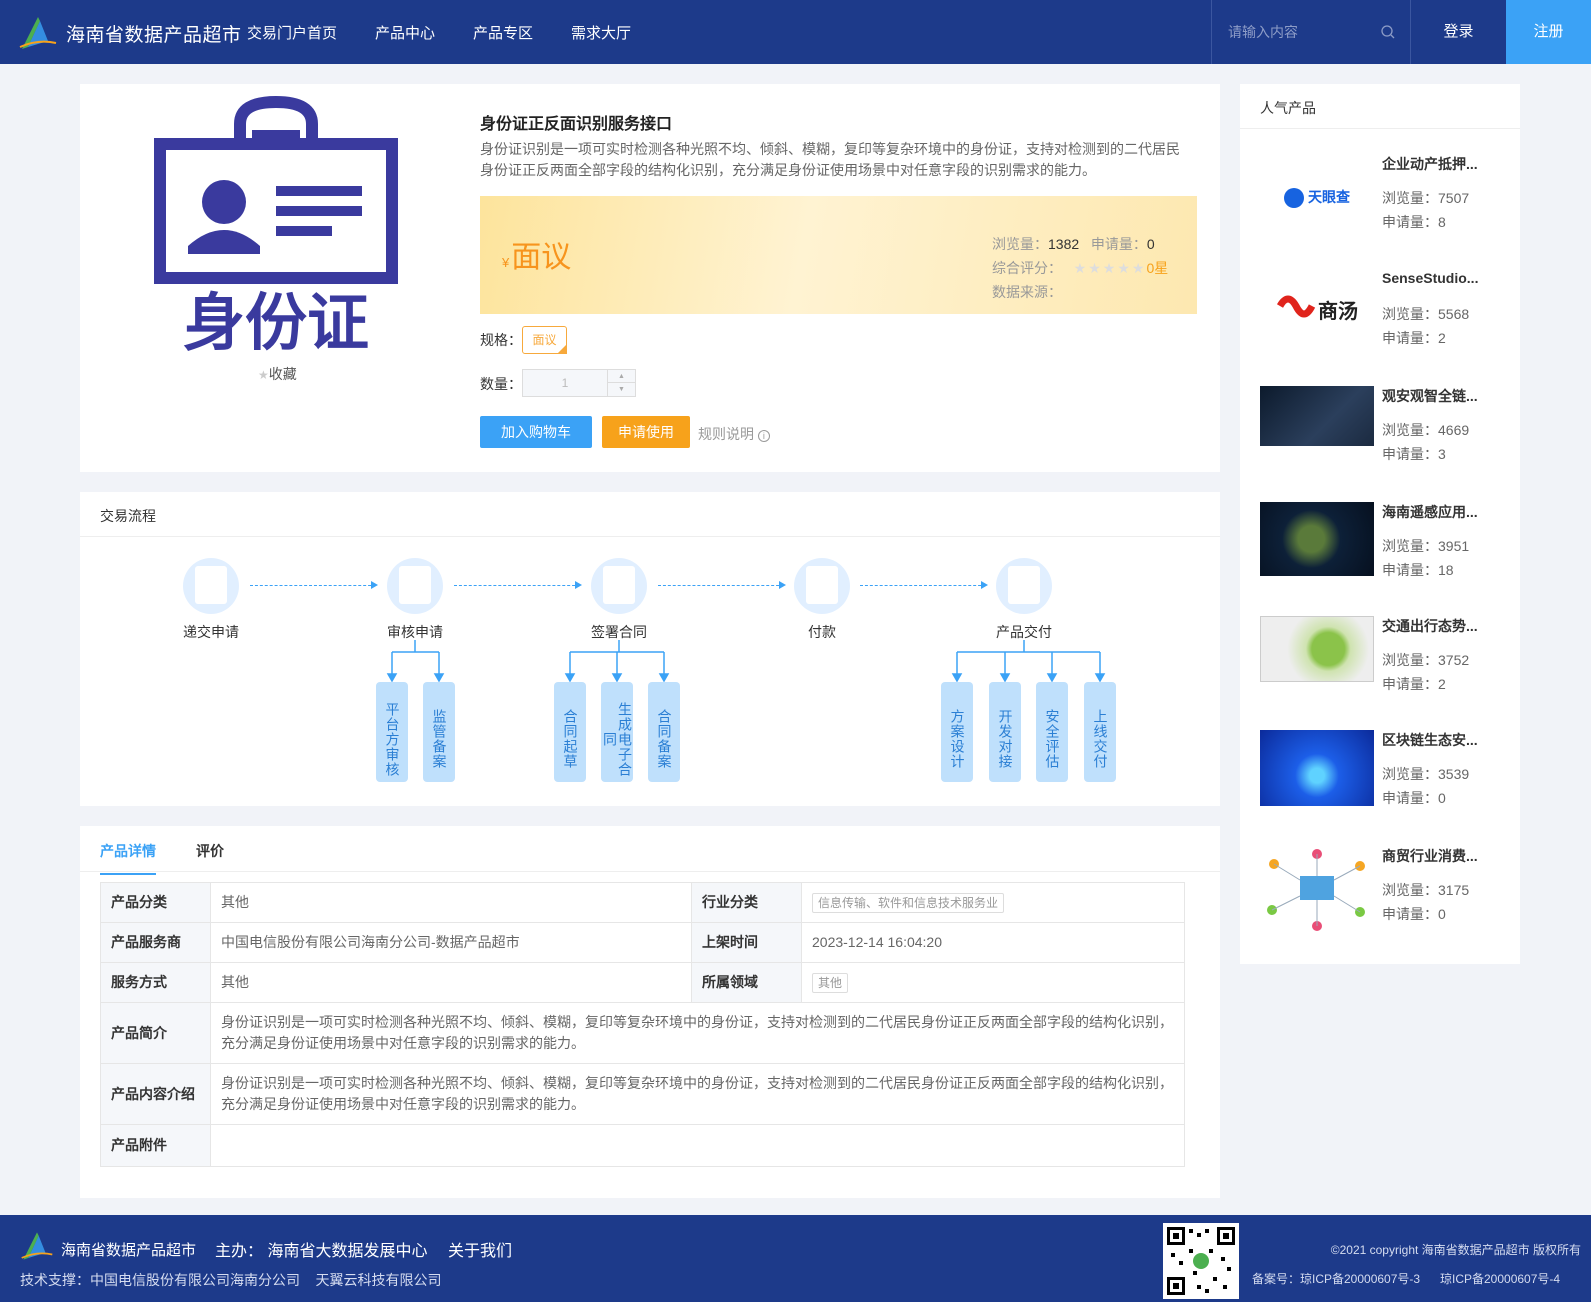 The height and width of the screenshot is (1302, 1591). What do you see at coordinates (536, 432) in the screenshot?
I see `add-to-cart-button: 加入购物车` at bounding box center [536, 432].